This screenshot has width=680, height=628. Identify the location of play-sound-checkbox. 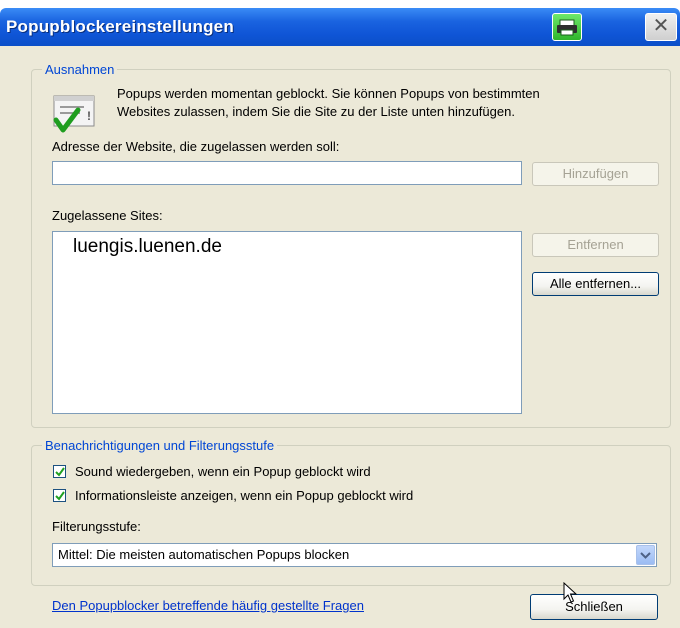
(59, 471).